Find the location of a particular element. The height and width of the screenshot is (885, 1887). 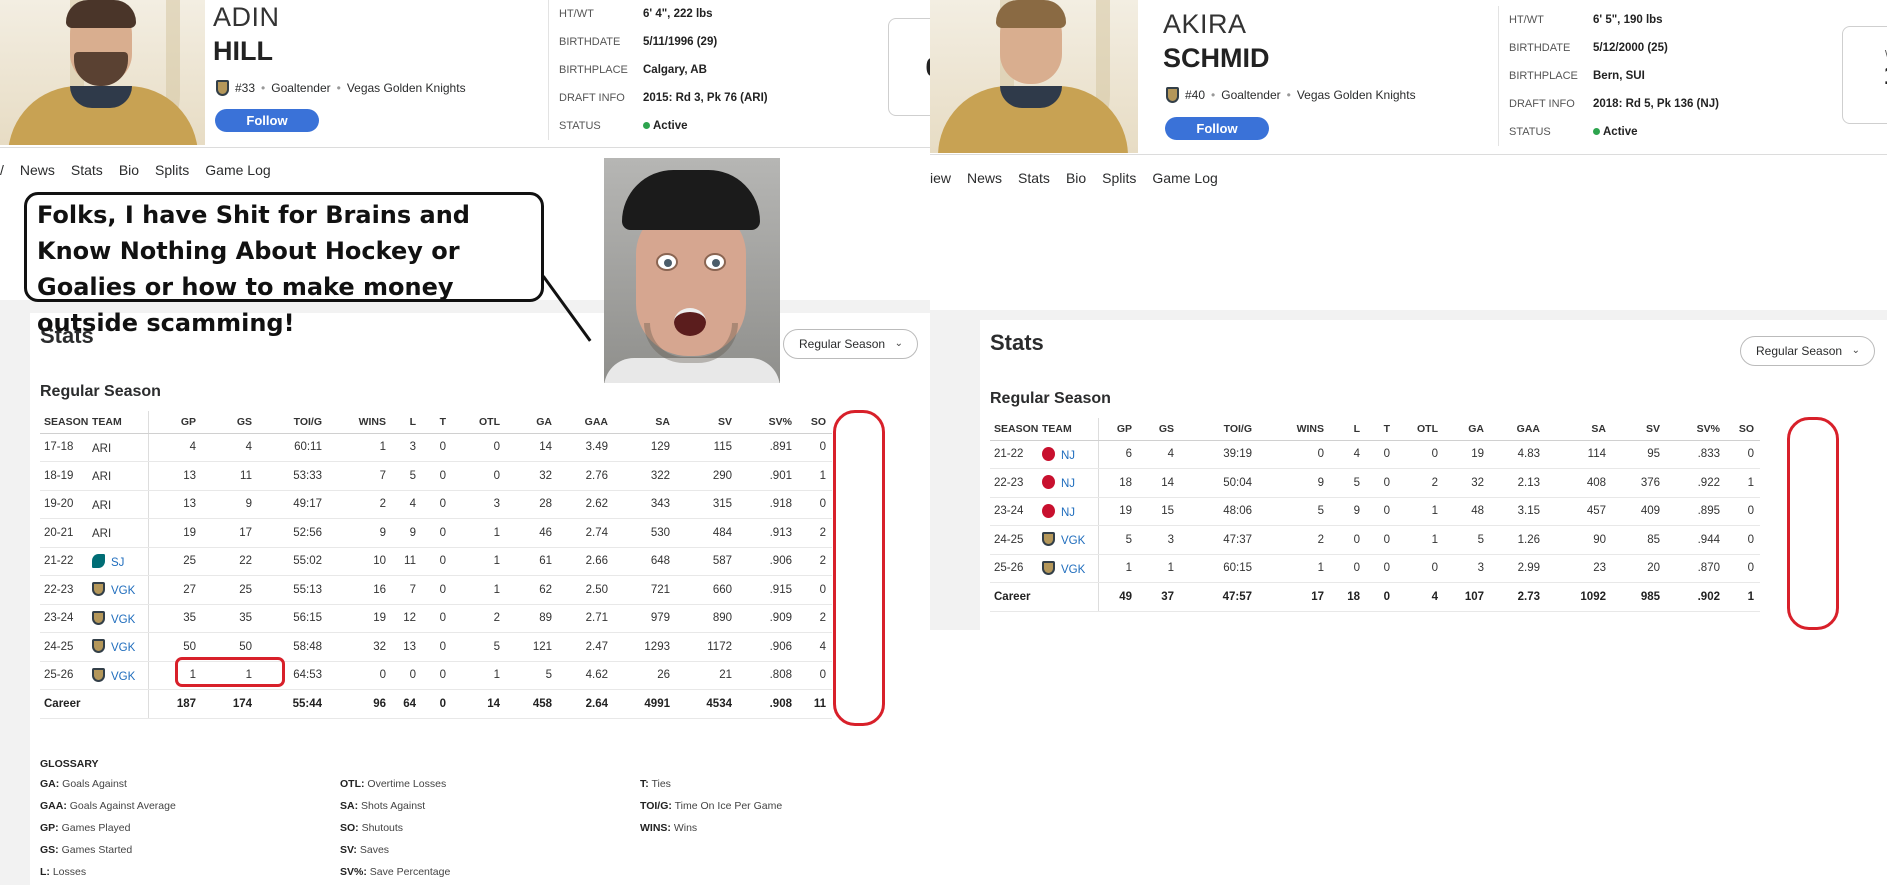

cell-sa: 530 is located at coordinates (645, 533).